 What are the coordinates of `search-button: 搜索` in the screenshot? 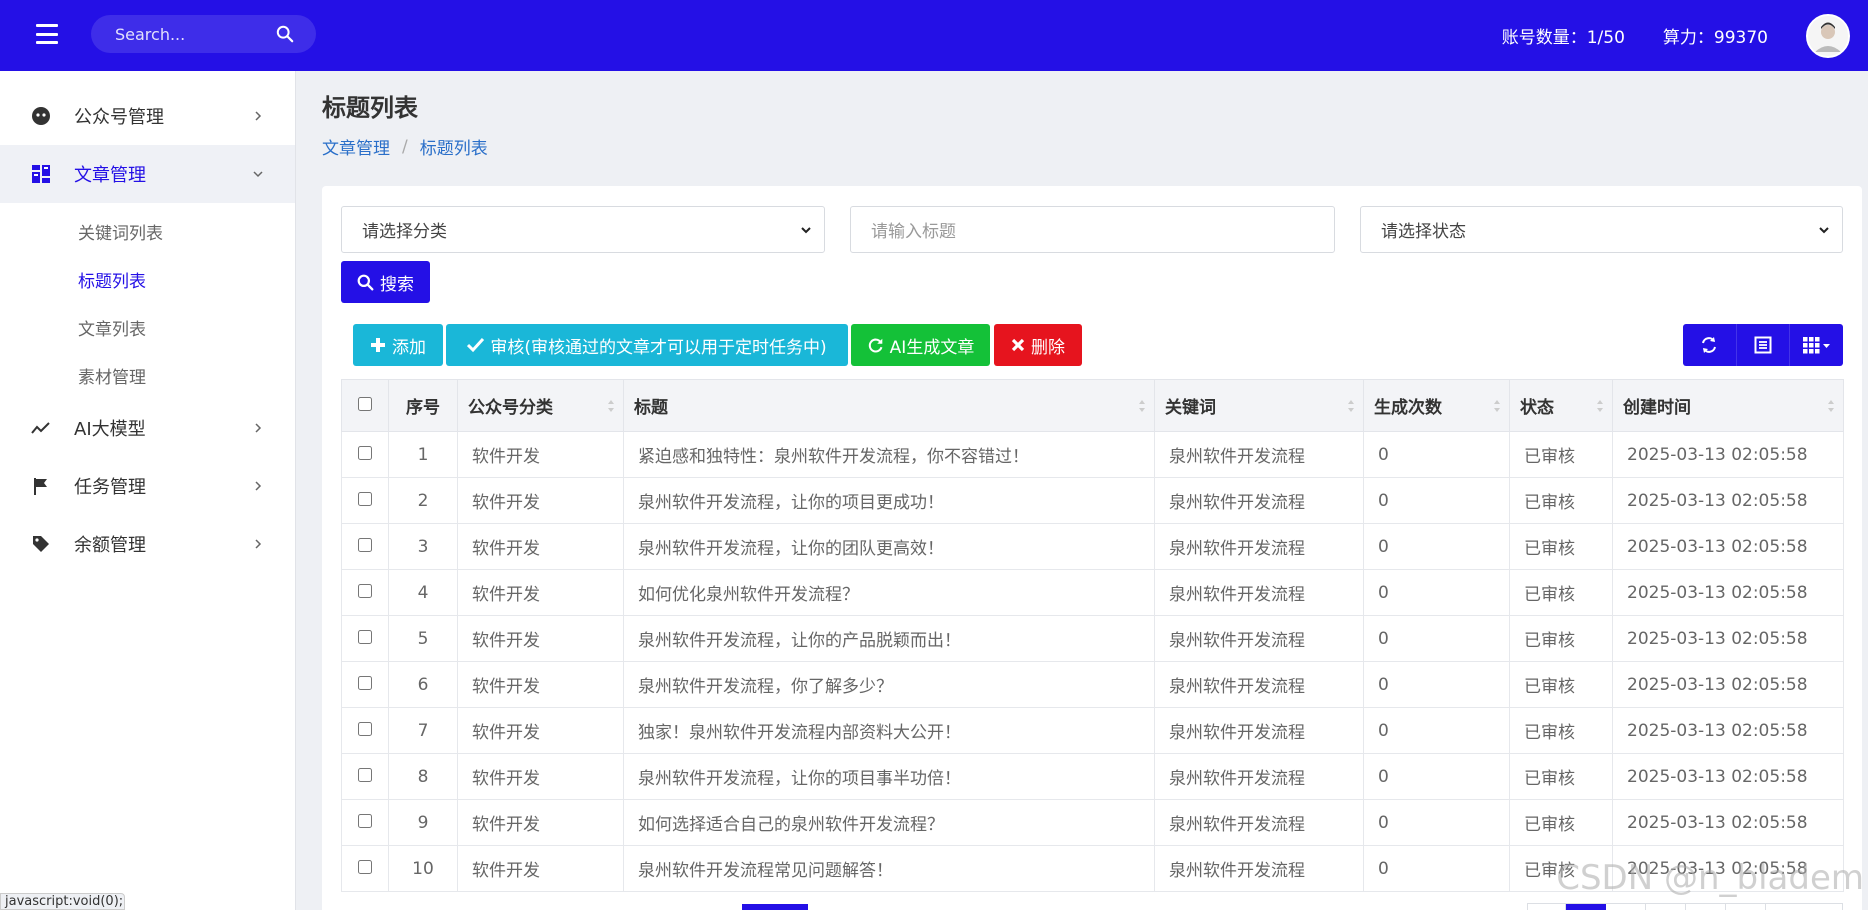 It's located at (385, 282).